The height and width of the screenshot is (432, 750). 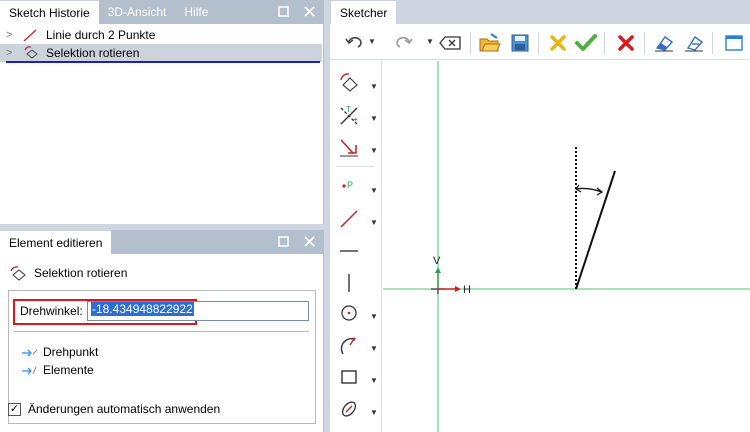 I want to click on link-label: Elemente, so click(x=68, y=370).